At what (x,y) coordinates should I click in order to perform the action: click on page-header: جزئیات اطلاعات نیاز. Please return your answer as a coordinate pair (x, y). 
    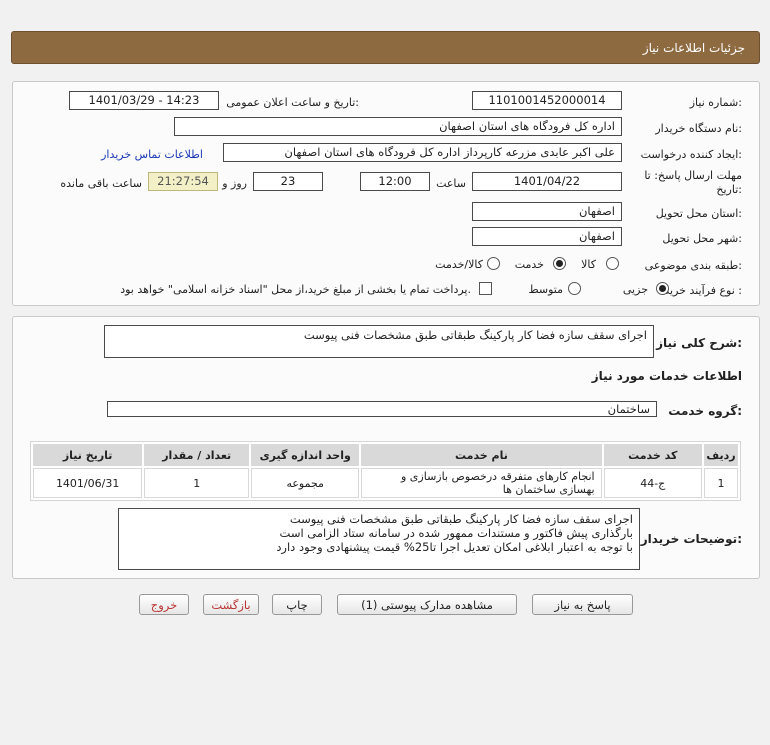
    Looking at the image, I should click on (385, 47).